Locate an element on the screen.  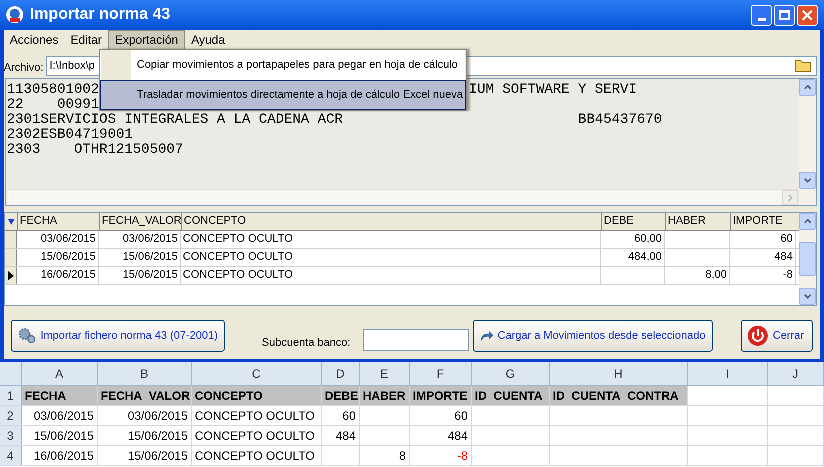
sheet-cell: FECHA_VALOR is located at coordinates (145, 395).